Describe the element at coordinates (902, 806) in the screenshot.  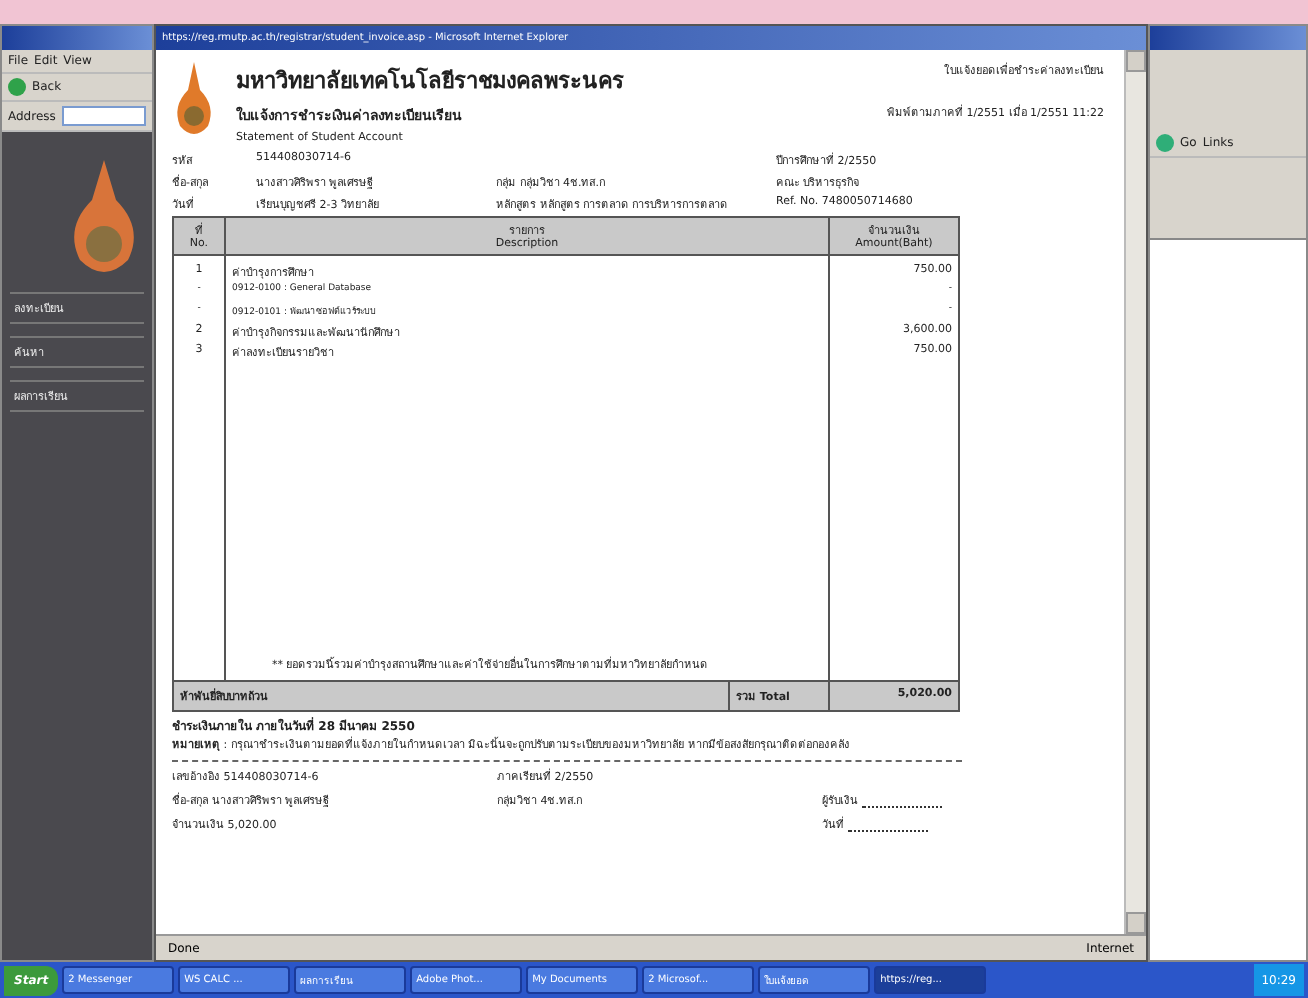
I see `signature-line` at that location.